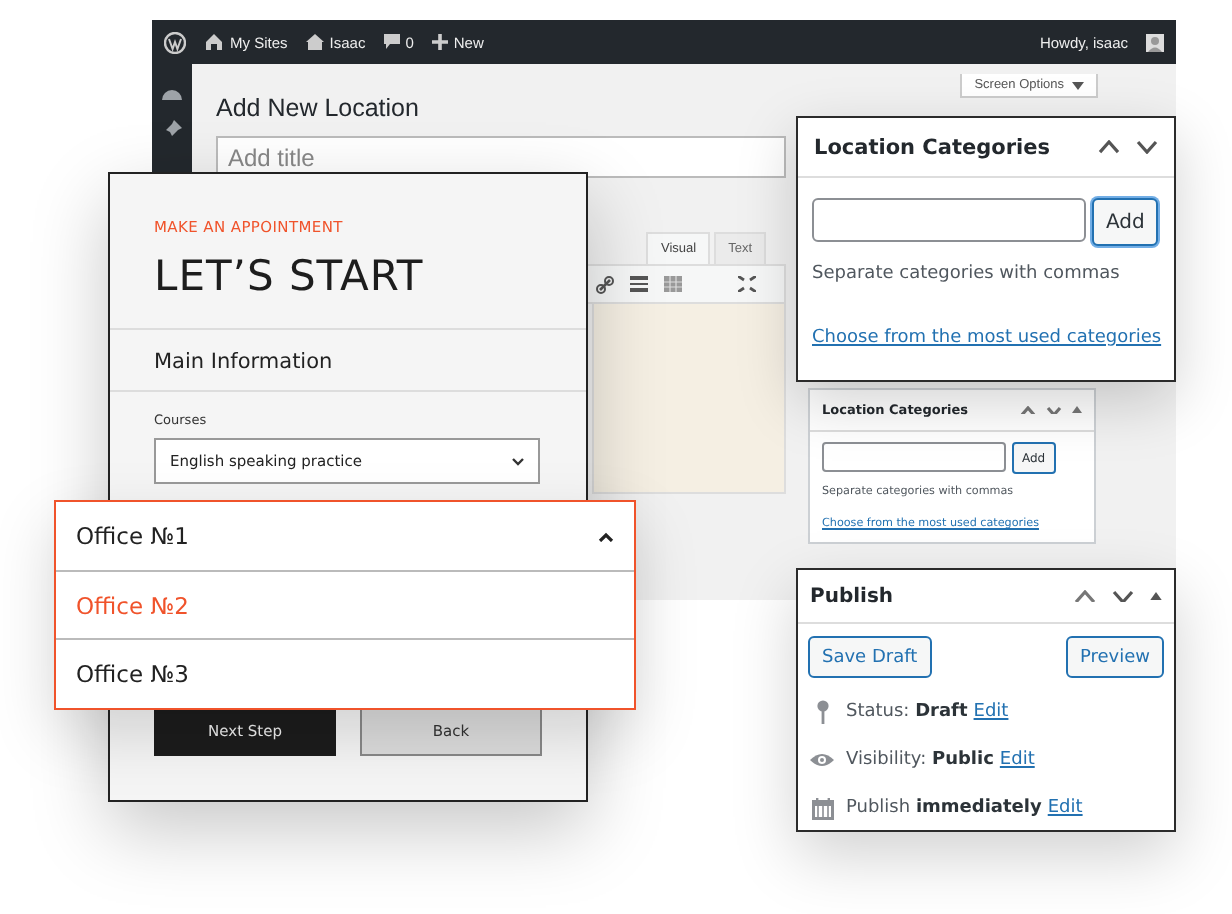 The height and width of the screenshot is (914, 1232). What do you see at coordinates (907, 712) in the screenshot?
I see `publish-setting: Status: Draft` at bounding box center [907, 712].